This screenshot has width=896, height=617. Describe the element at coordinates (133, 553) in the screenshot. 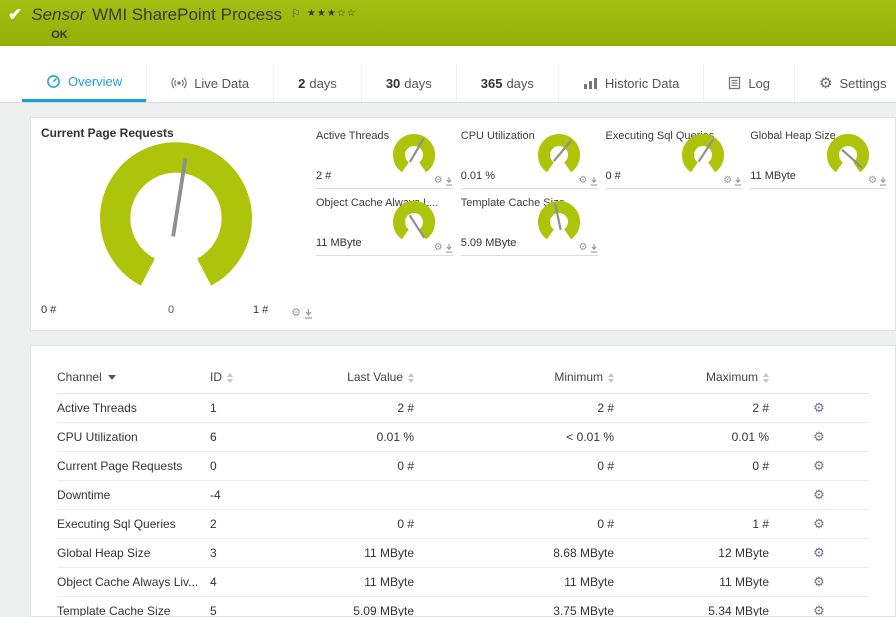

I see `channel-name: Global Heap Size` at that location.